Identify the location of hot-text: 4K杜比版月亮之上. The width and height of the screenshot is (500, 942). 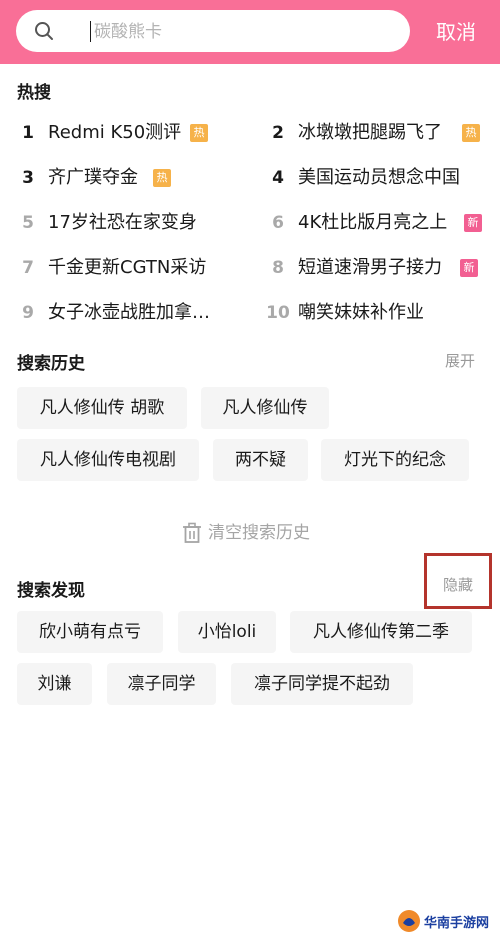
(373, 222).